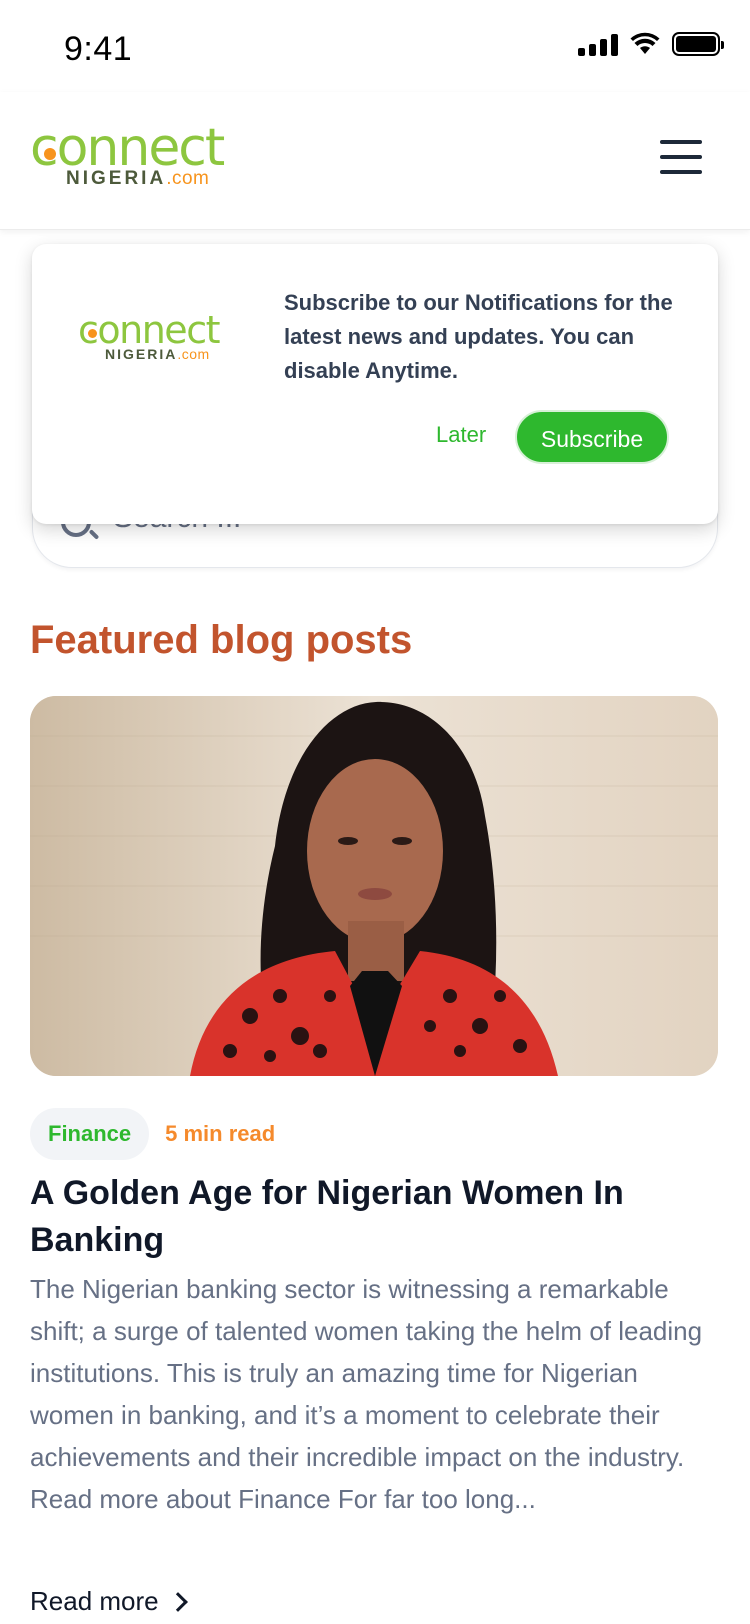 This screenshot has width=750, height=1624. I want to click on status-bar: 9:41, so click(375, 46).